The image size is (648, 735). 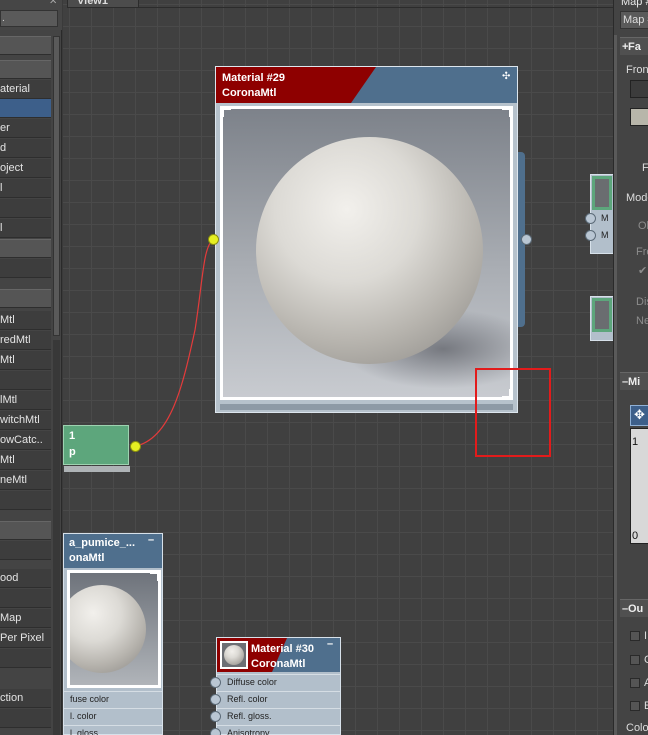 What do you see at coordinates (278, 699) in the screenshot?
I see `slot-refl-color: Refl. color` at bounding box center [278, 699].